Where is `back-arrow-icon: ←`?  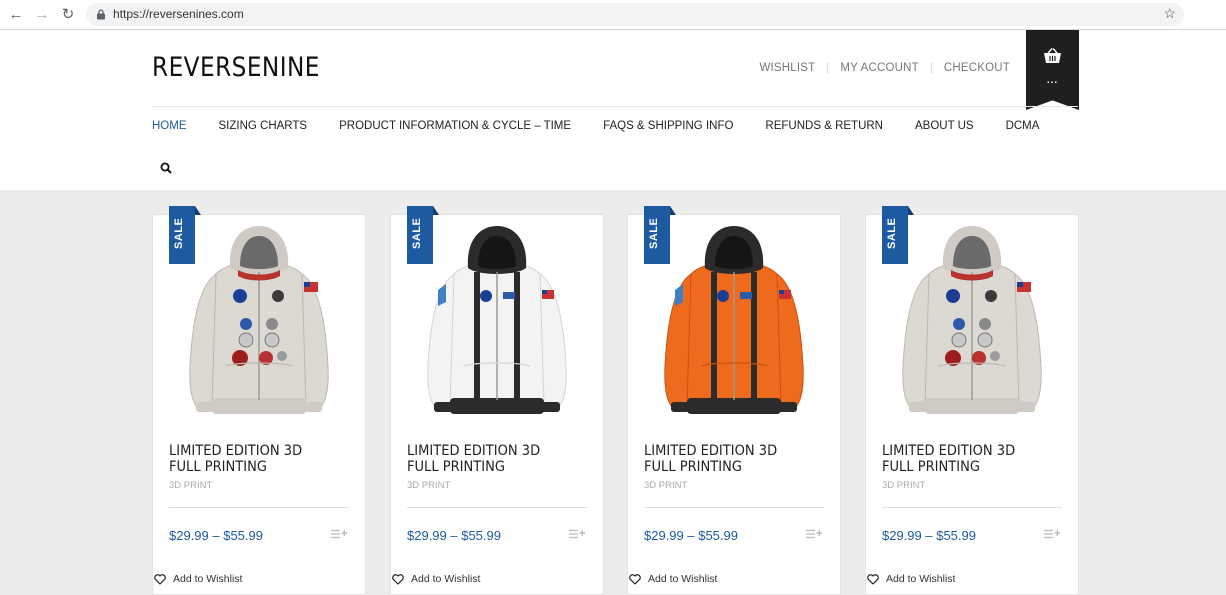
back-arrow-icon: ← is located at coordinates (16, 15).